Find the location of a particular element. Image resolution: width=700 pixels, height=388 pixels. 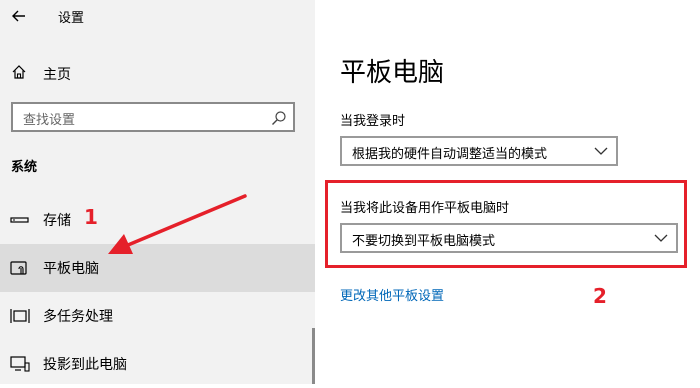

project-icon is located at coordinates (20, 364).